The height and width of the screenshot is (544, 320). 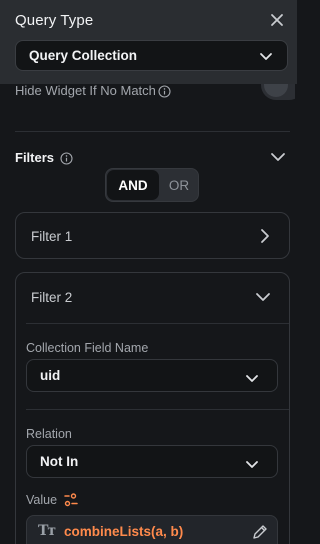 What do you see at coordinates (49, 434) in the screenshot?
I see `relation-label: Relation` at bounding box center [49, 434].